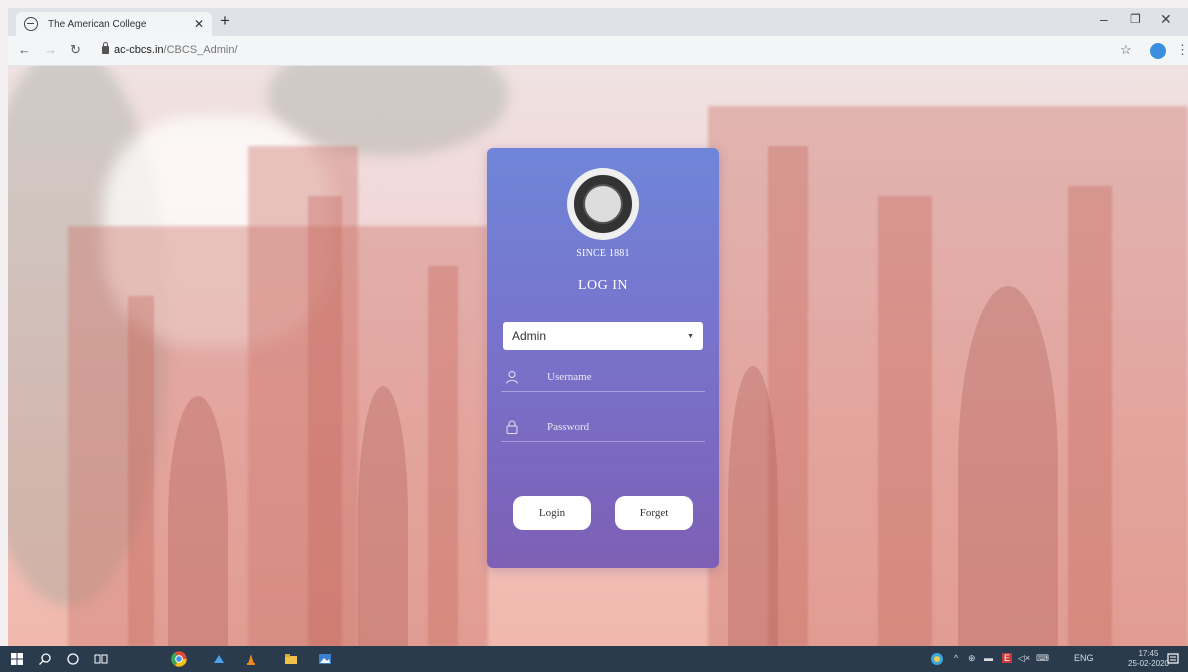 The width and height of the screenshot is (1188, 672). I want to click on task-view-icon, so click(101, 659).